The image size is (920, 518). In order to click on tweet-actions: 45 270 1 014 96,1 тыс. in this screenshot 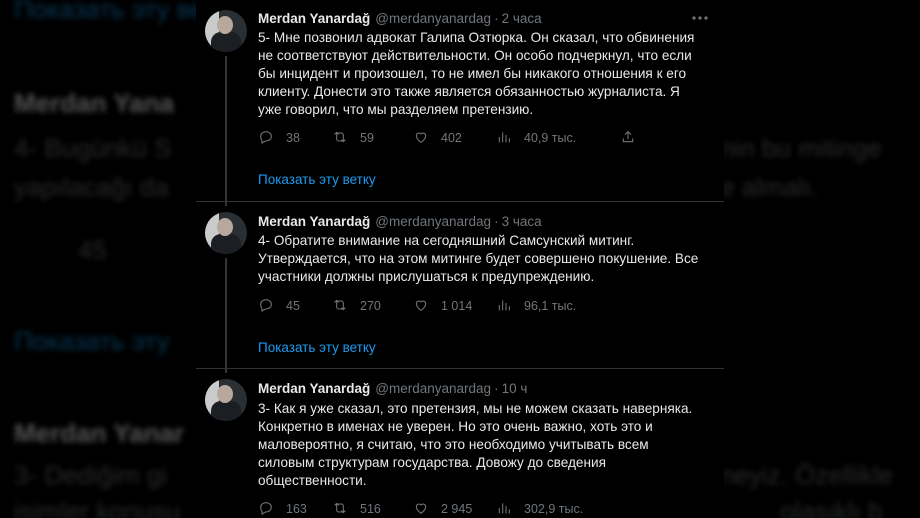, I will do `click(458, 306)`.